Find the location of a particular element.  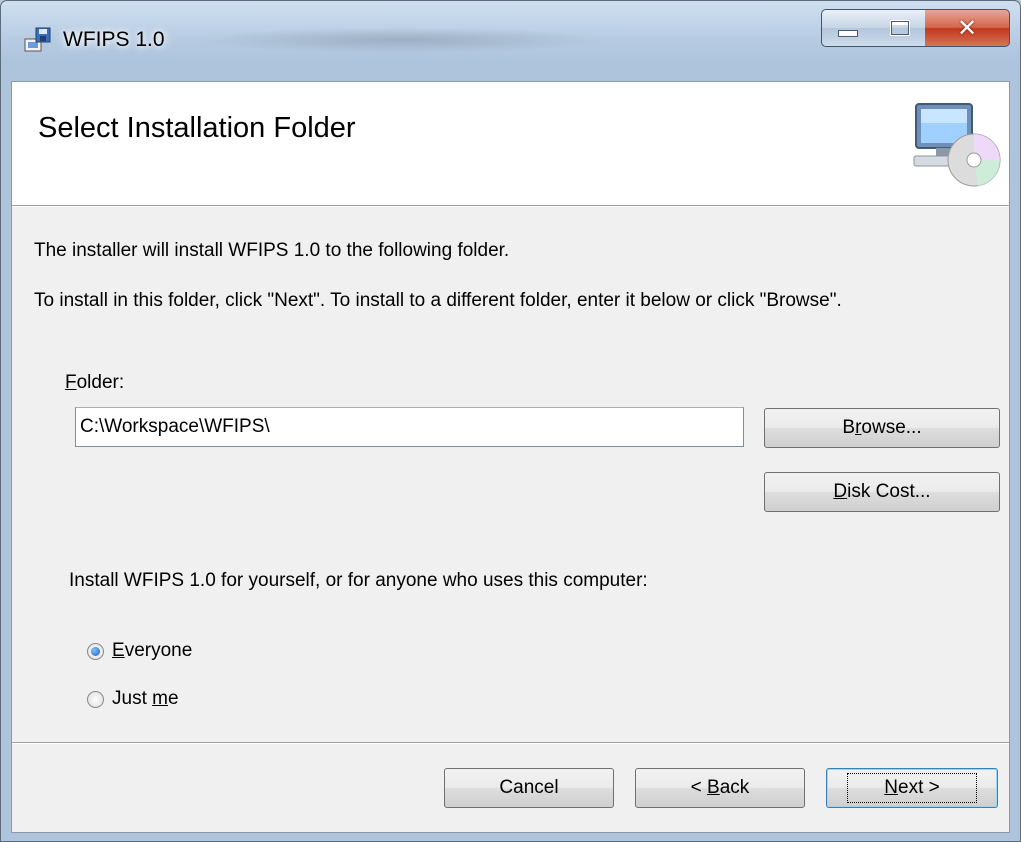

next-label-mnemonic: N is located at coordinates (891, 787).